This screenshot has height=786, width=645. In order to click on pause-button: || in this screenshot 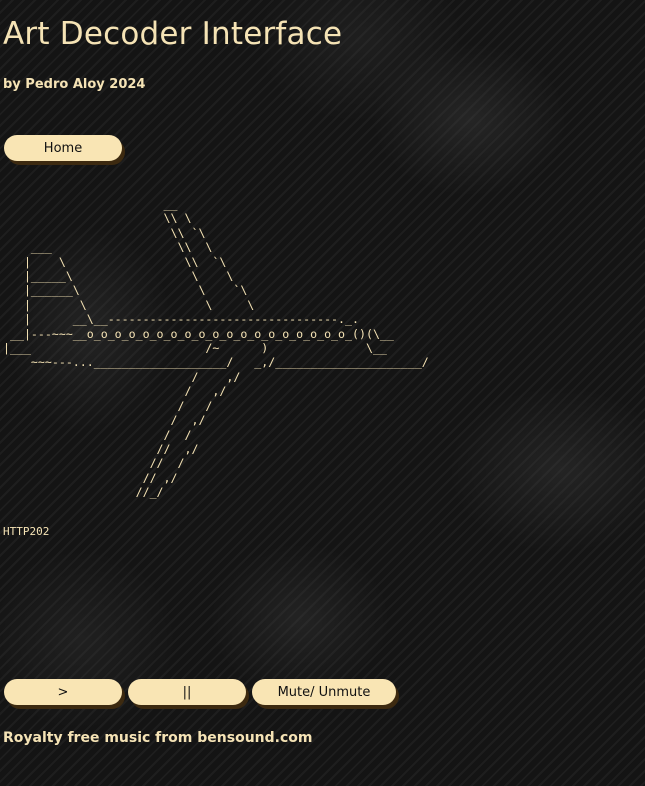, I will do `click(187, 692)`.